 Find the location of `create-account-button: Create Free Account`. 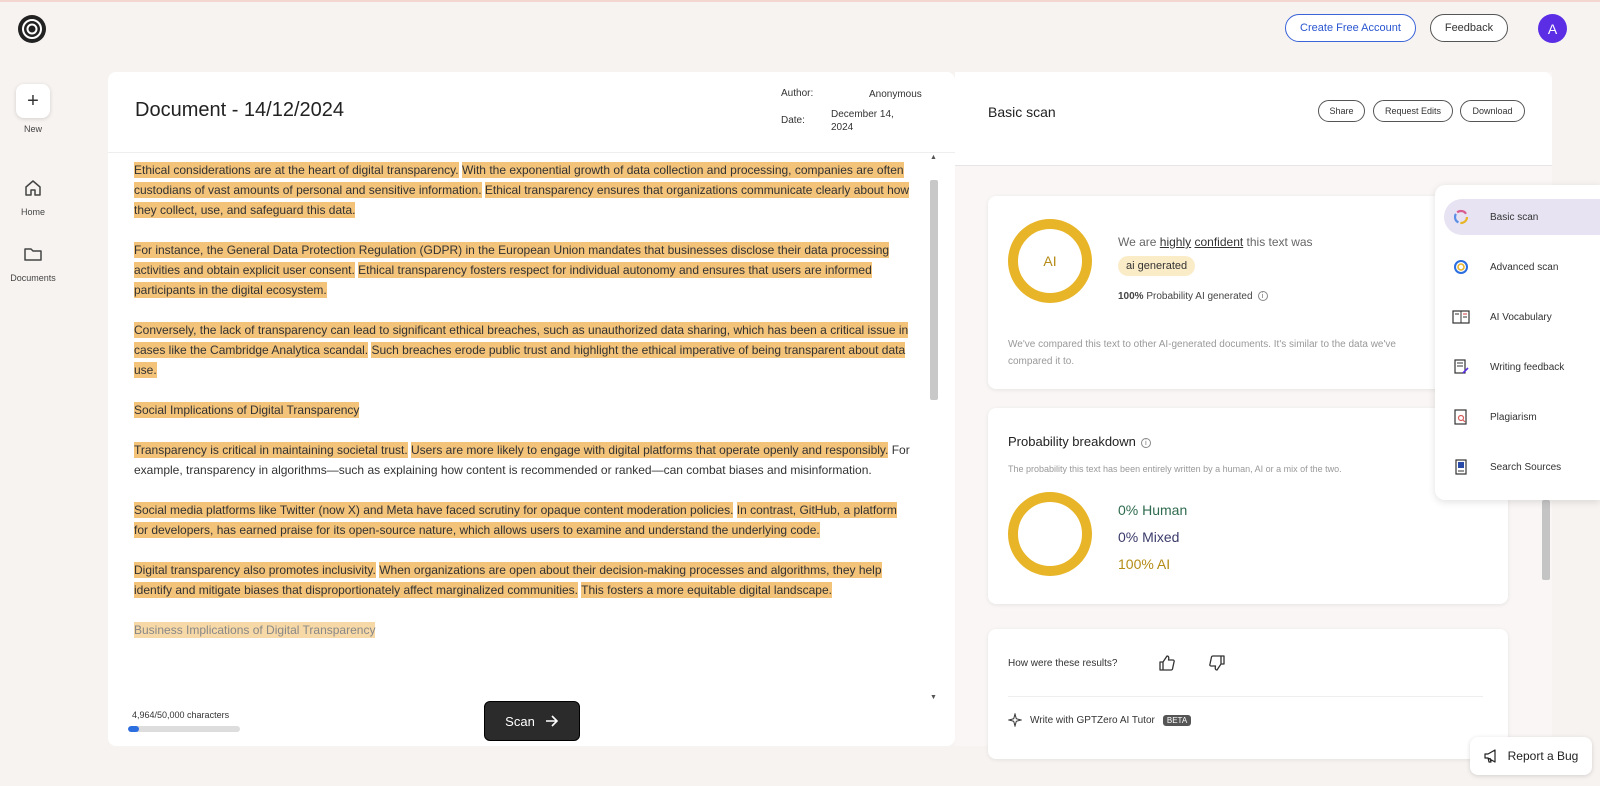

create-account-button: Create Free Account is located at coordinates (1350, 28).